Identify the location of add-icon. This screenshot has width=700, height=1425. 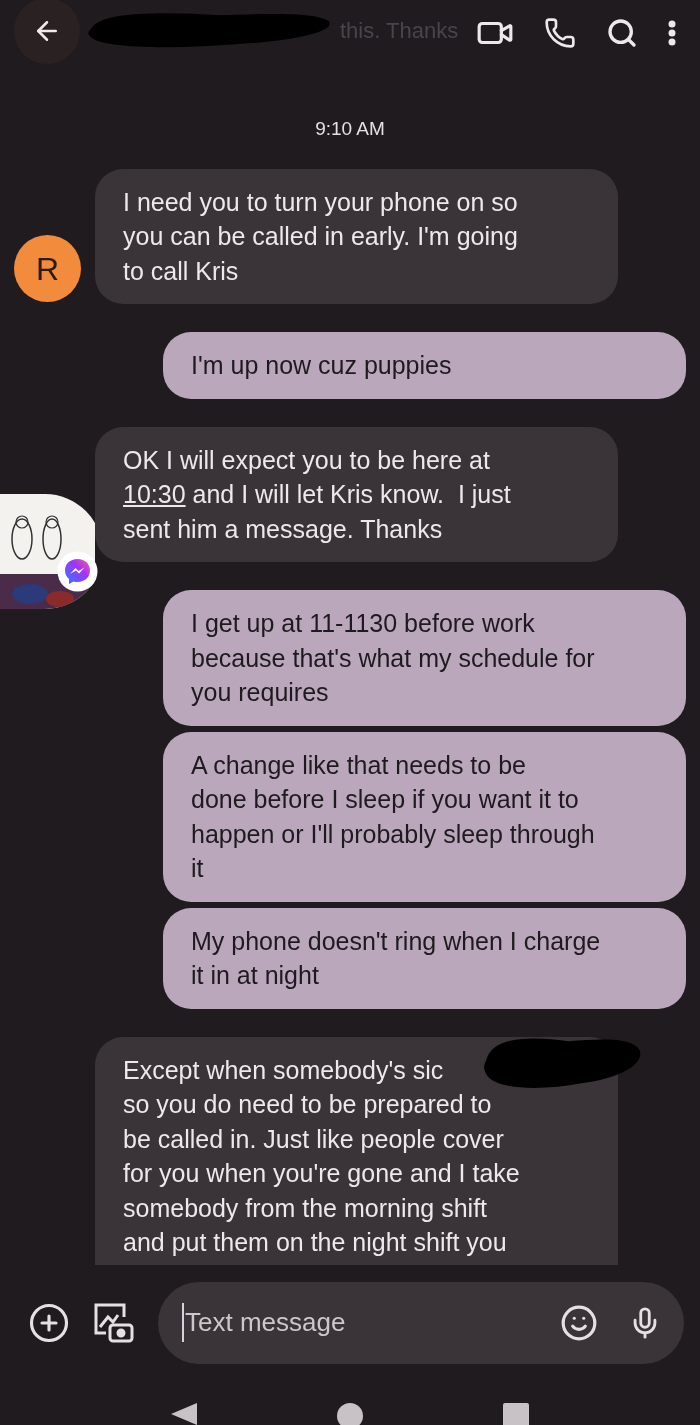
(49, 1322).